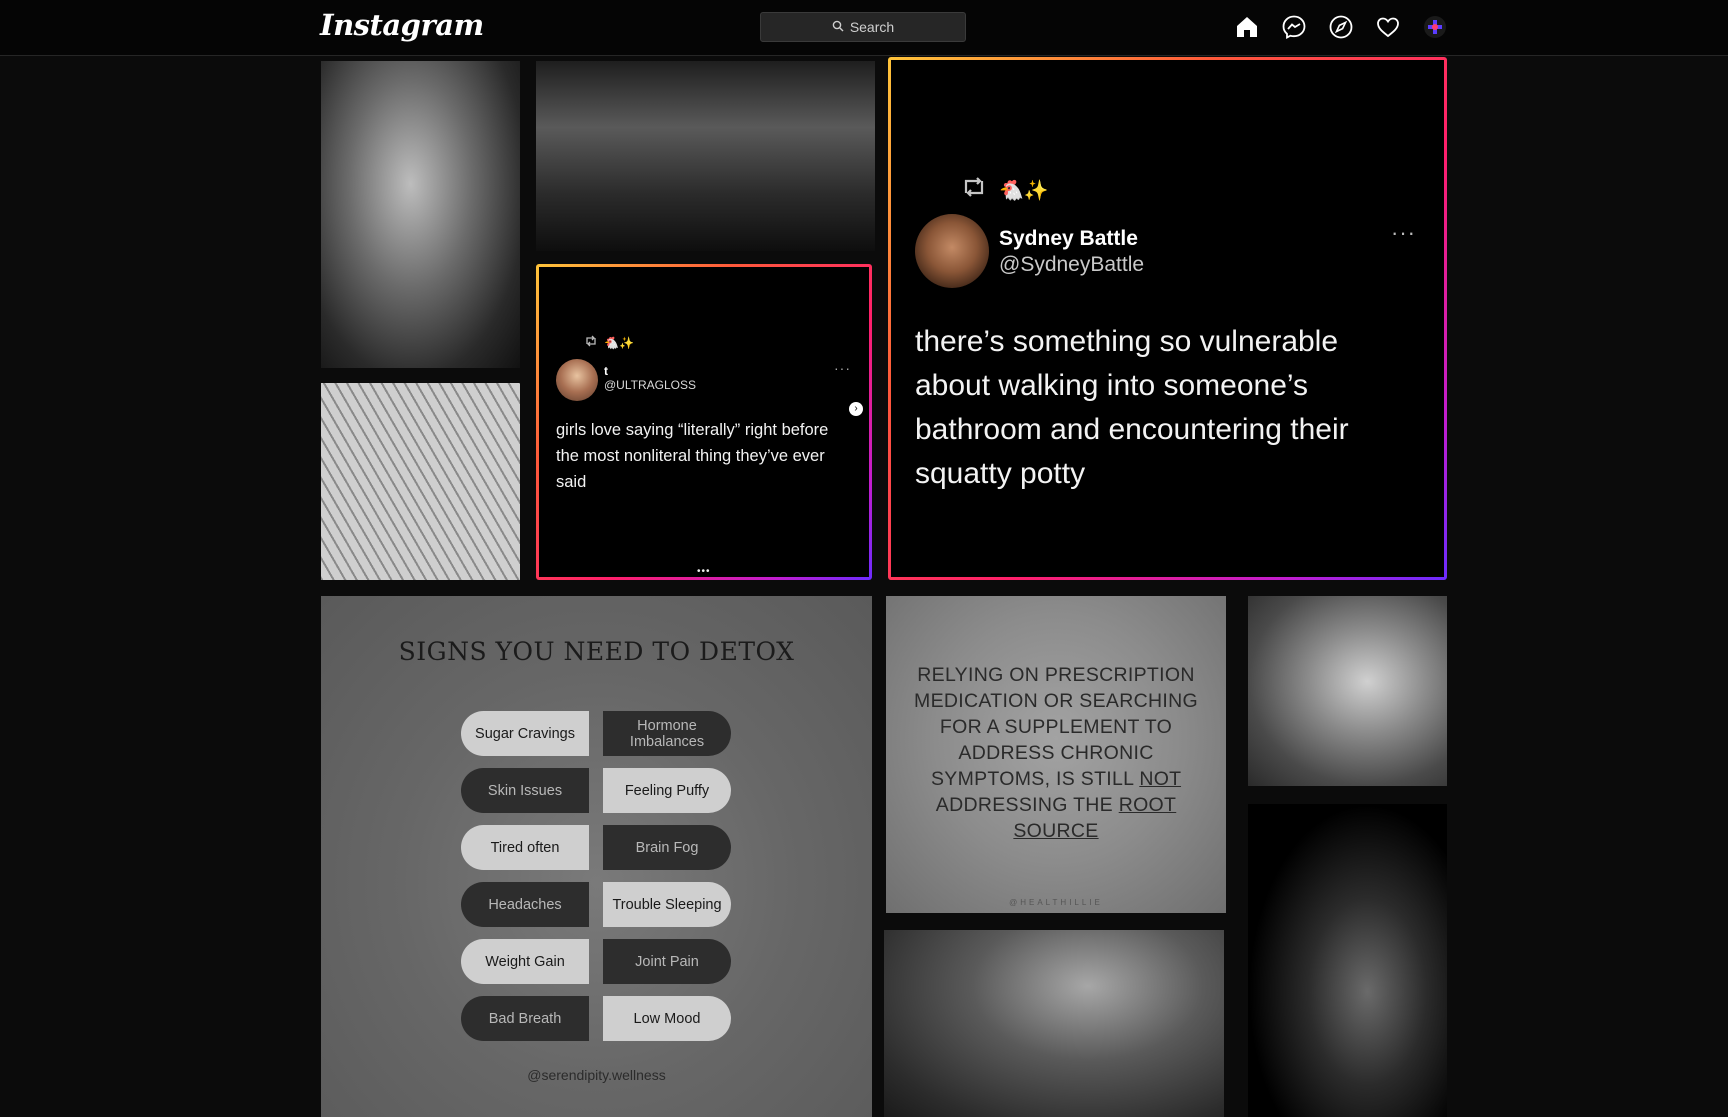 This screenshot has height=1117, width=1728. Describe the element at coordinates (1072, 264) in the screenshot. I see `tweet-author-handle: @SydneyBattle` at that location.